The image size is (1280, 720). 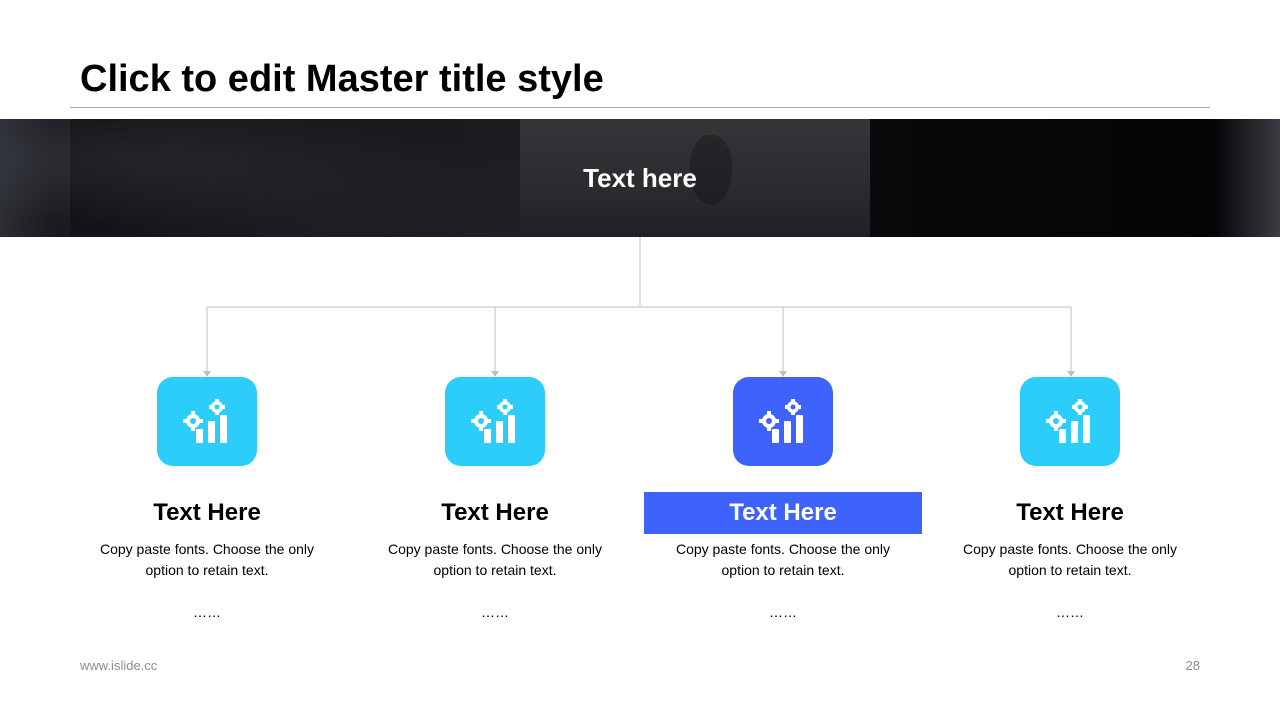 I want to click on item-icon-box-active, so click(x=783, y=421).